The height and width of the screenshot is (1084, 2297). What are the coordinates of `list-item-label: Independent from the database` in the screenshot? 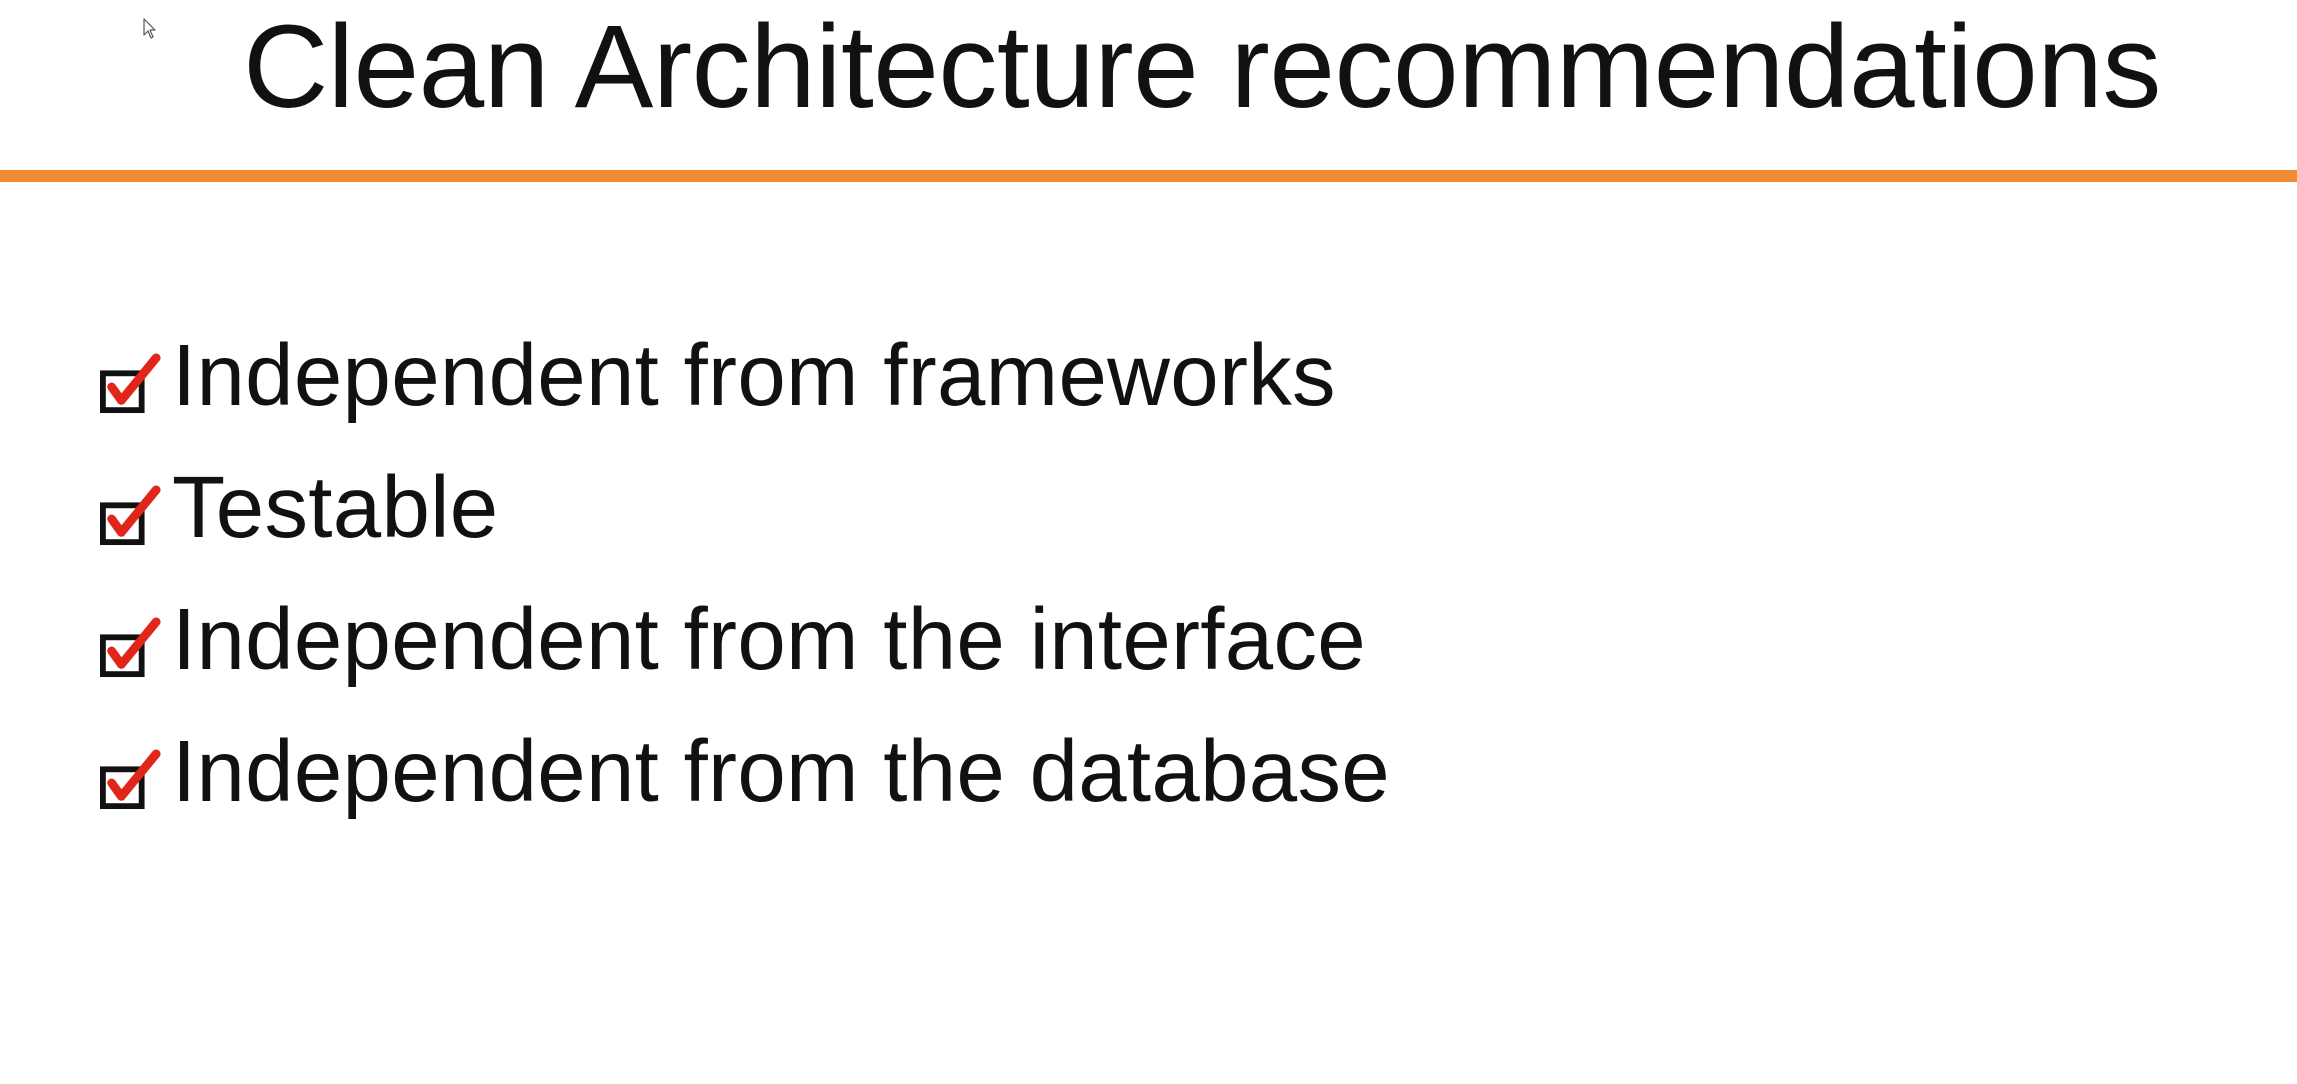 It's located at (781, 771).